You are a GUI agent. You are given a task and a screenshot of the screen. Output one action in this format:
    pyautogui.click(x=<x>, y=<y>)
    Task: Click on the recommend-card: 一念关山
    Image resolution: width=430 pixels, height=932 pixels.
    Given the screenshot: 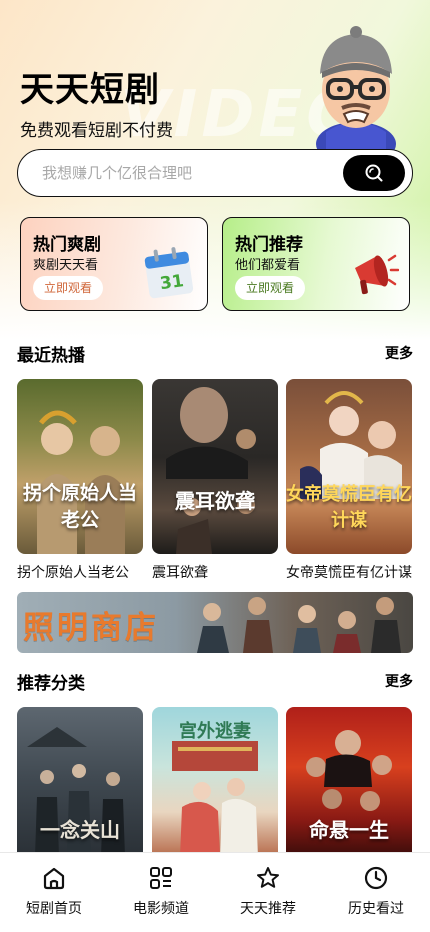 What is the action you would take?
    pyautogui.click(x=80, y=782)
    